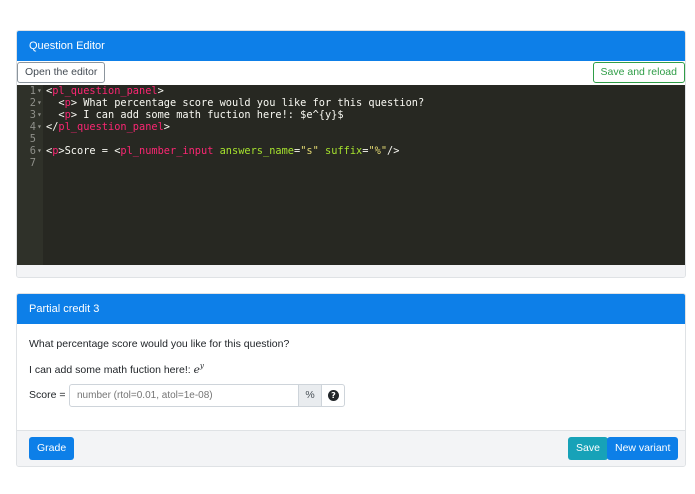 The height and width of the screenshot is (494, 695). What do you see at coordinates (32, 91) in the screenshot?
I see `line-number: 1` at bounding box center [32, 91].